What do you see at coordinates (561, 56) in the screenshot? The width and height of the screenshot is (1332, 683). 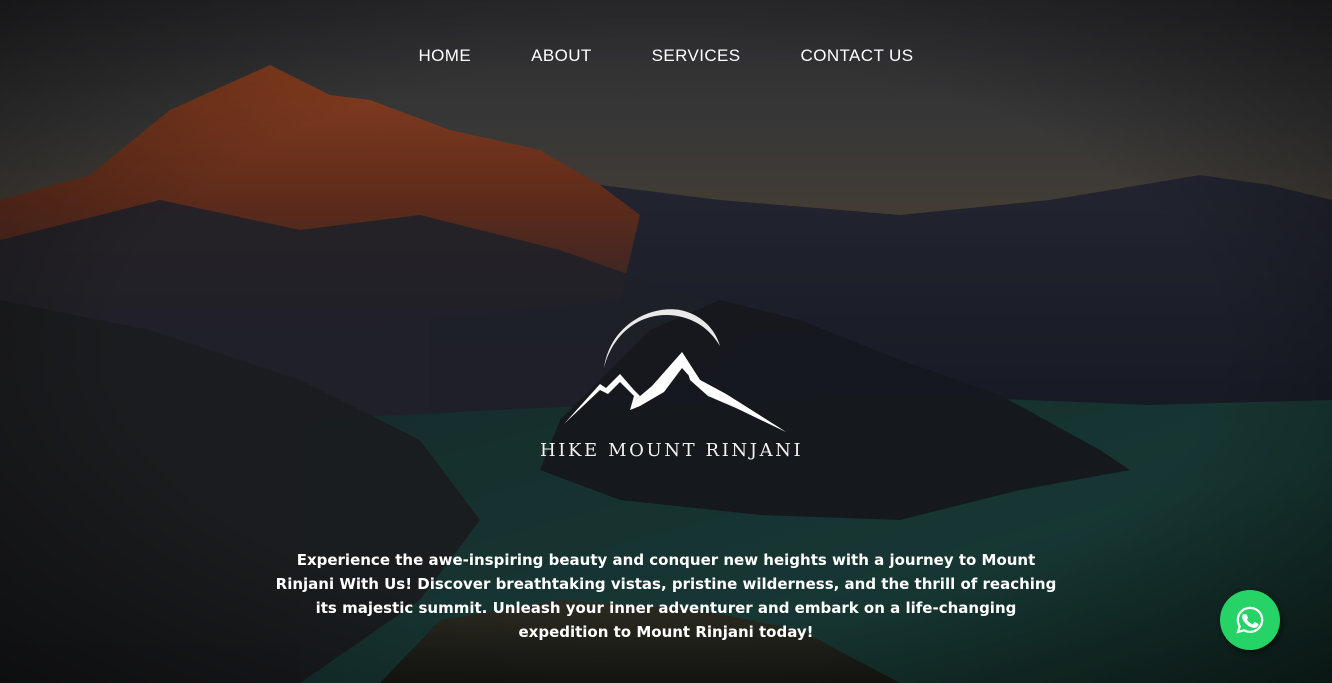 I see `nav-about-link: ABOUT` at bounding box center [561, 56].